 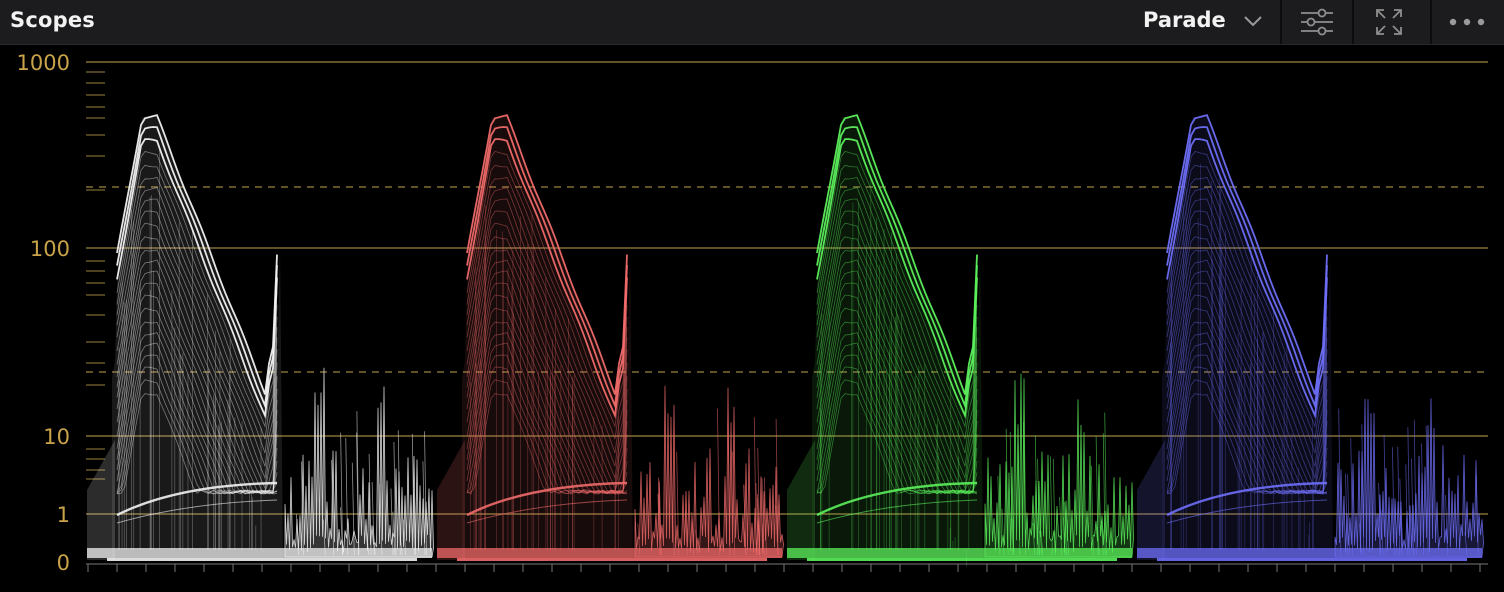 I want to click on scope-mode-label: Parade, so click(x=1184, y=20).